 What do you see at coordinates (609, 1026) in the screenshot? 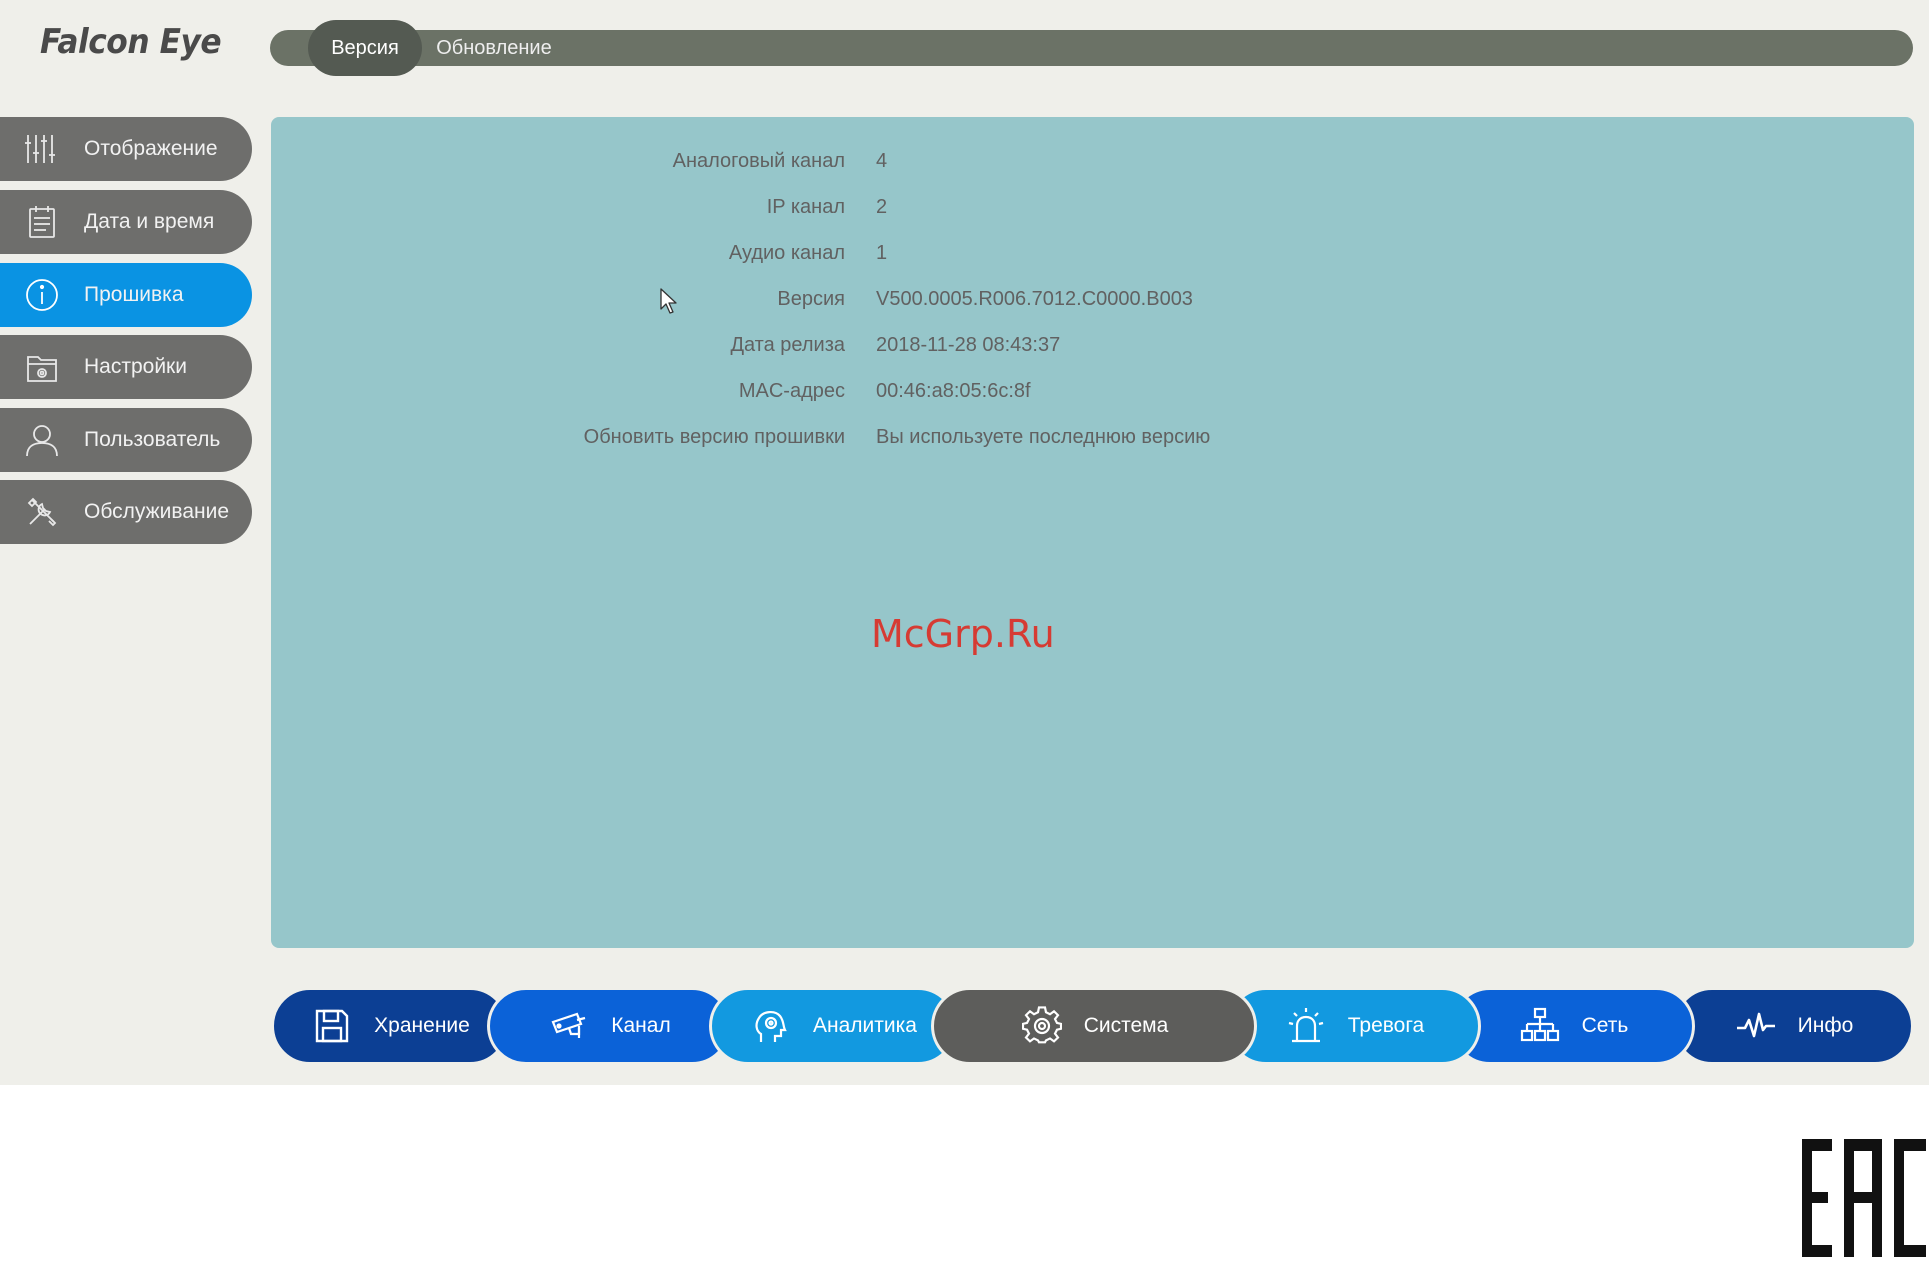
I see `nav-channel: Канал` at bounding box center [609, 1026].